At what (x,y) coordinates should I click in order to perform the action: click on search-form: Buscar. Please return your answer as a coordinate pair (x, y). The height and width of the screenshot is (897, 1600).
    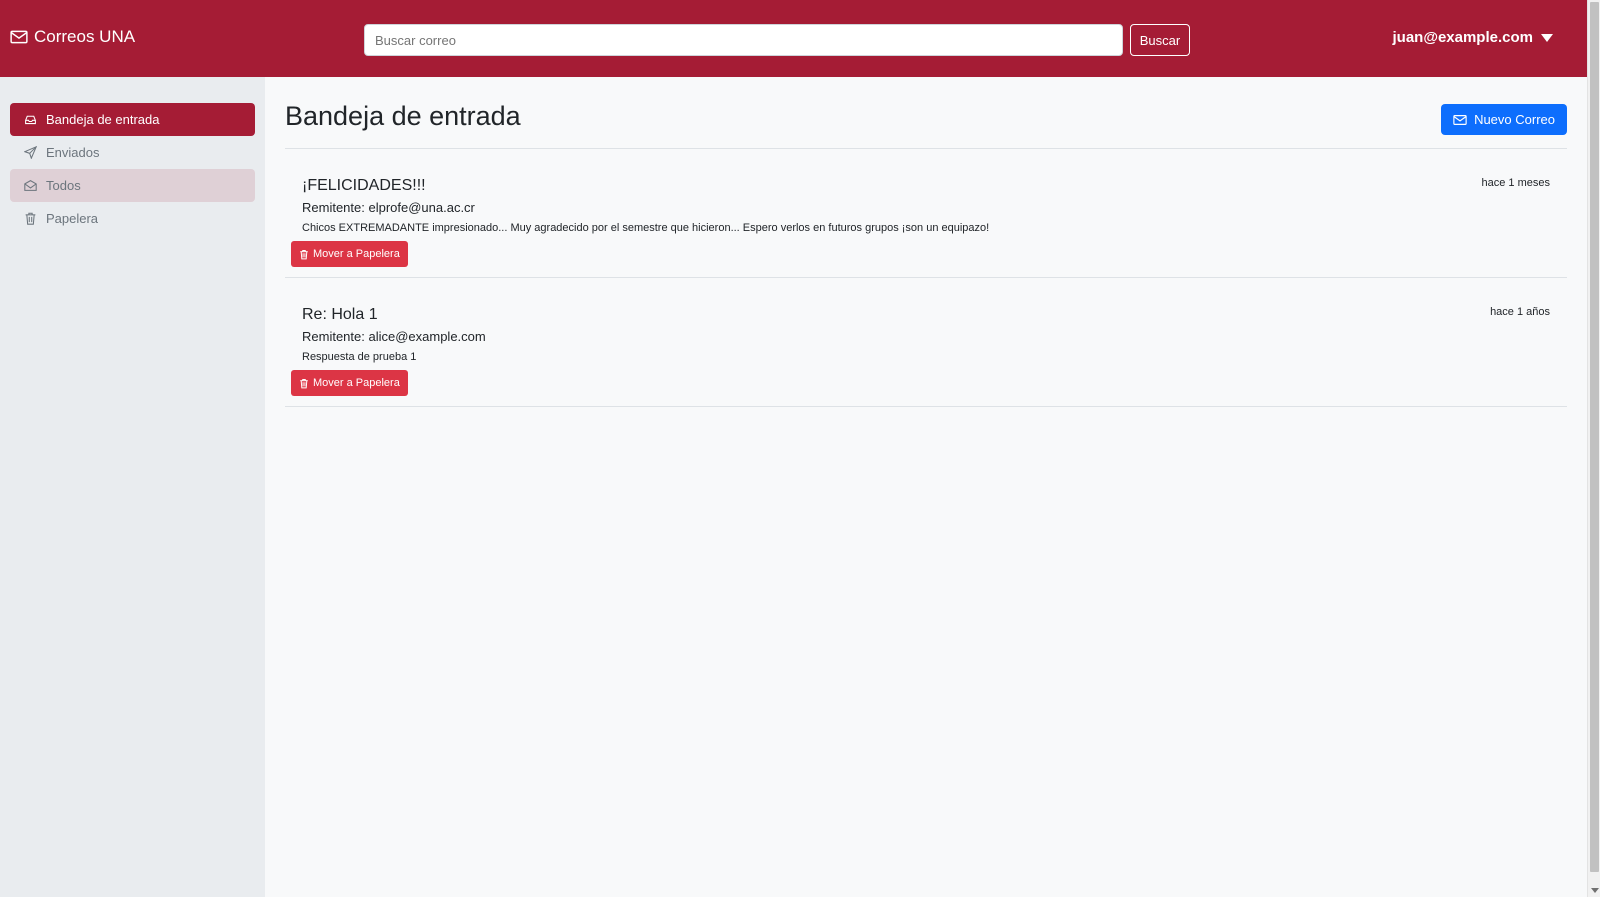
    Looking at the image, I should click on (777, 40).